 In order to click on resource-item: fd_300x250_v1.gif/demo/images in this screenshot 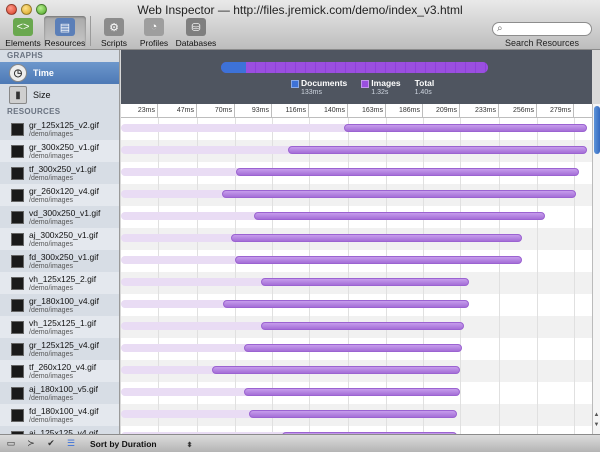, I will do `click(59, 261)`.